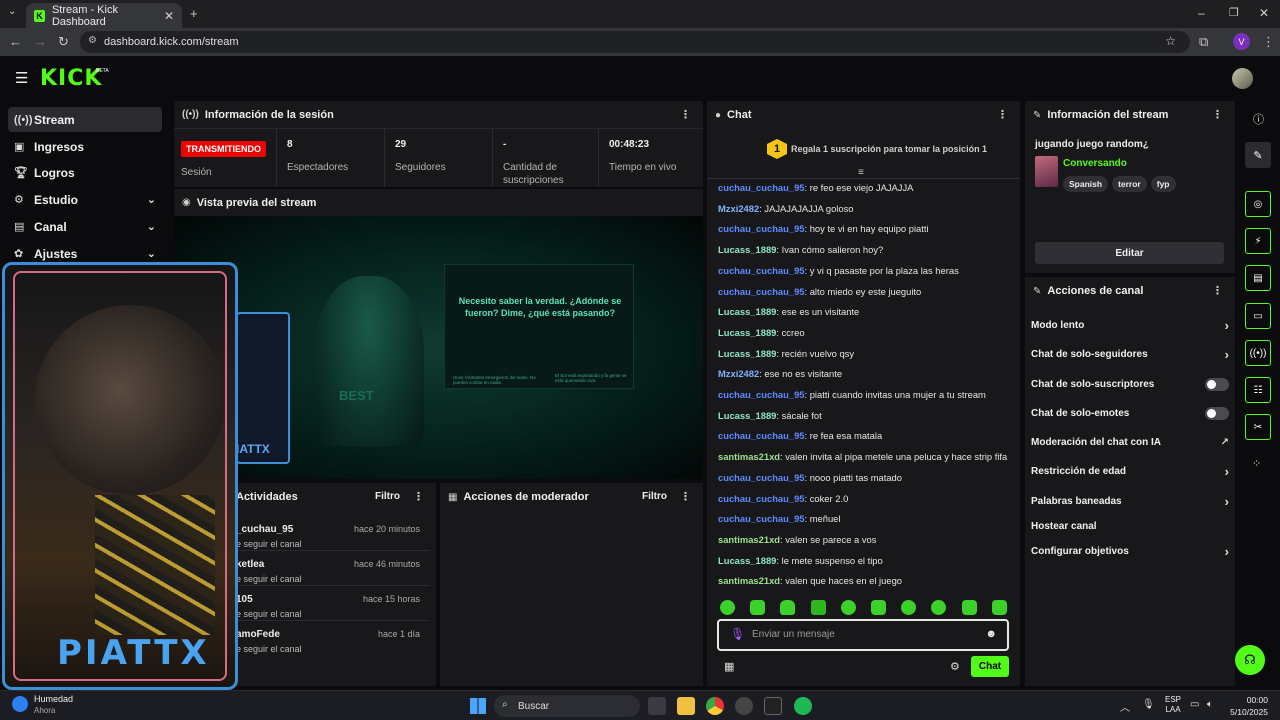 The image size is (1280, 720). I want to click on sidebar-item-canal: ▤ Canal ⌄, so click(85, 226).